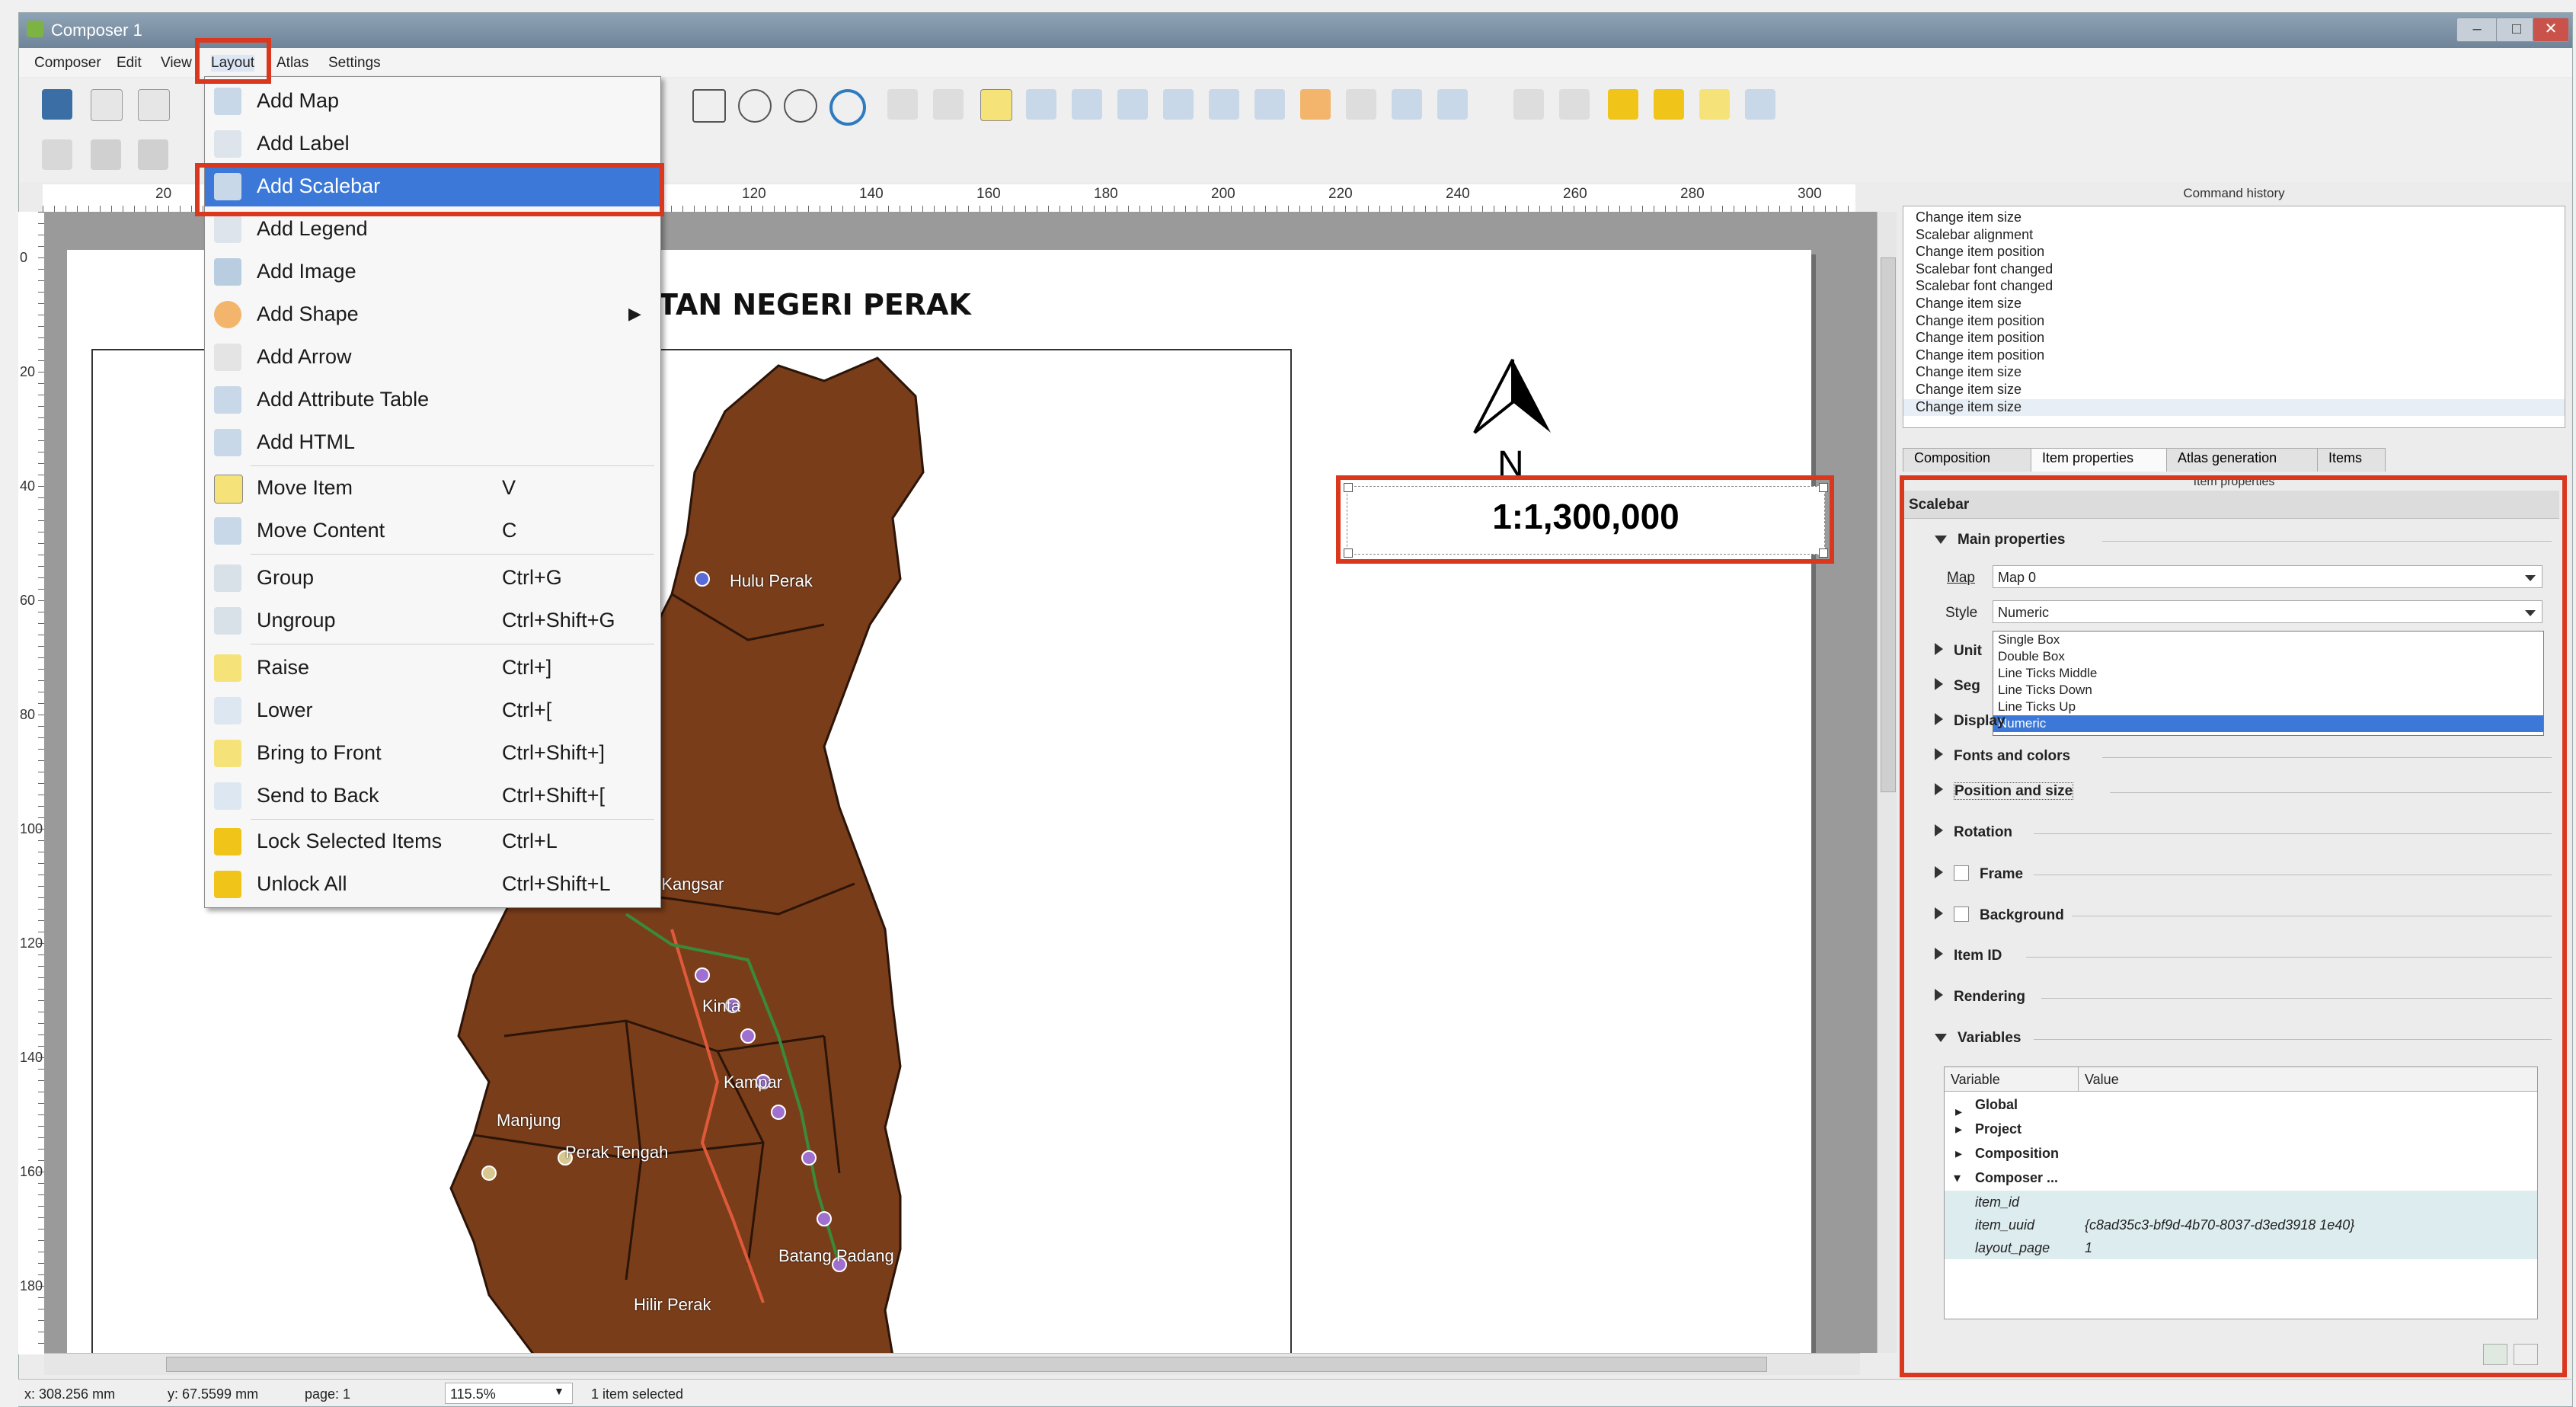  I want to click on group-fonts-and-colors: Fonts and colors, so click(2002, 756).